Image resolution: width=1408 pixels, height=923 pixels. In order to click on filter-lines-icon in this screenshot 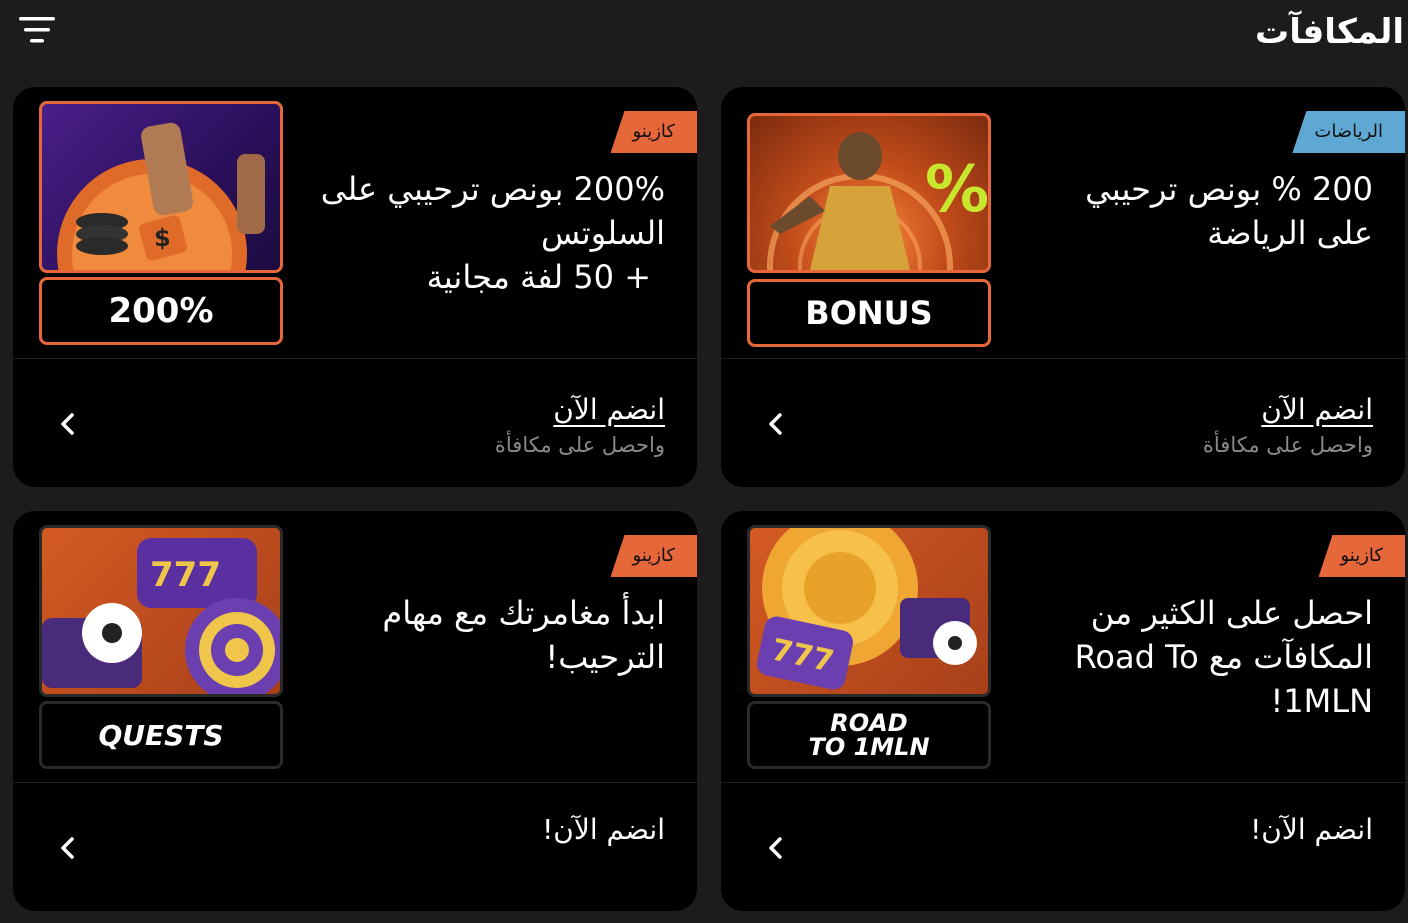, I will do `click(37, 30)`.